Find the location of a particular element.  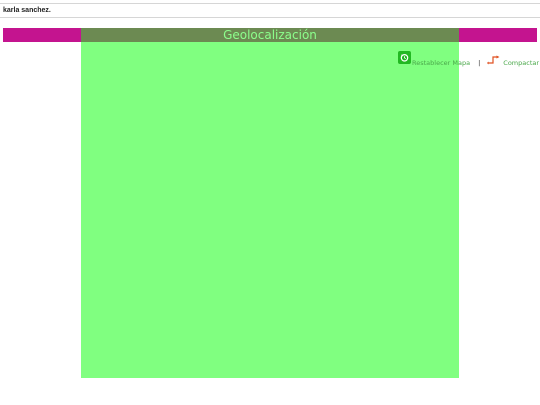

compact-icon is located at coordinates (494, 60).